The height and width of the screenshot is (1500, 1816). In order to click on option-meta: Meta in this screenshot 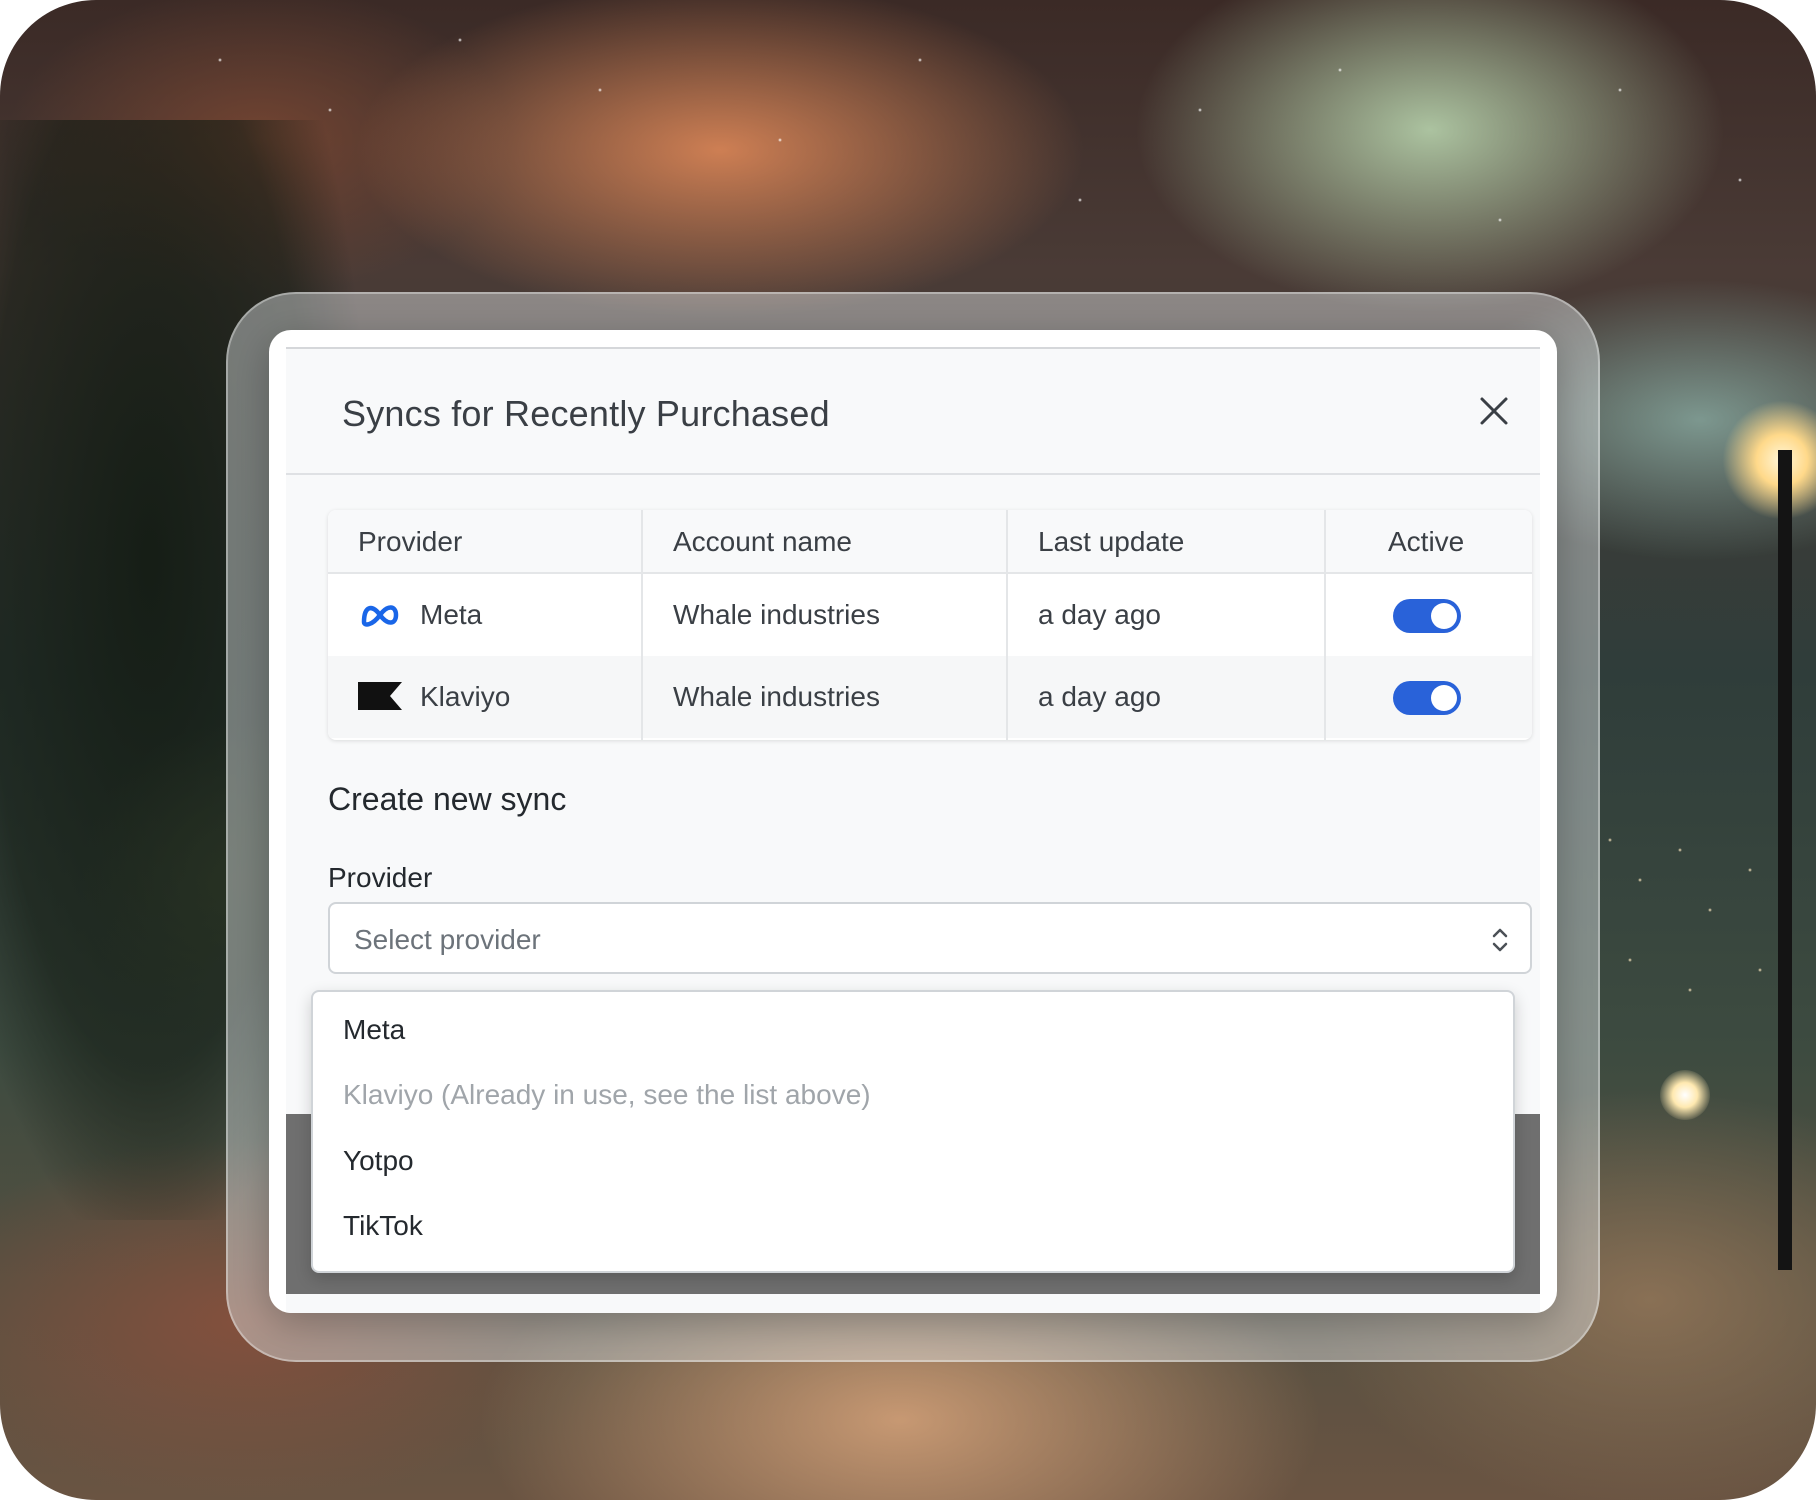, I will do `click(374, 1030)`.